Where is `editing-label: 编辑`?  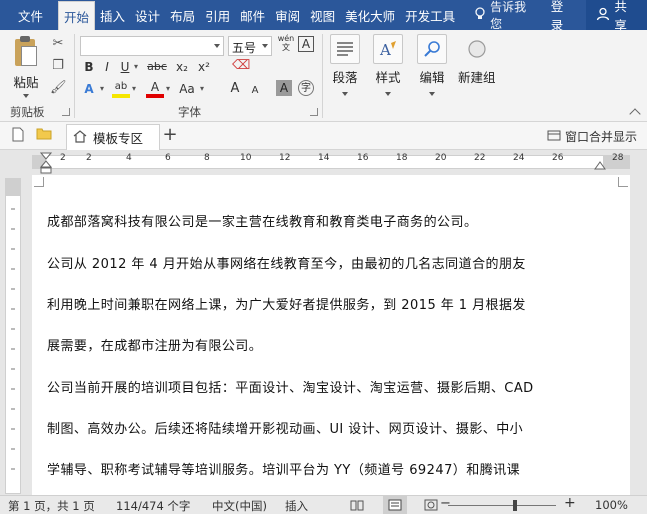 editing-label: 编辑 is located at coordinates (432, 77).